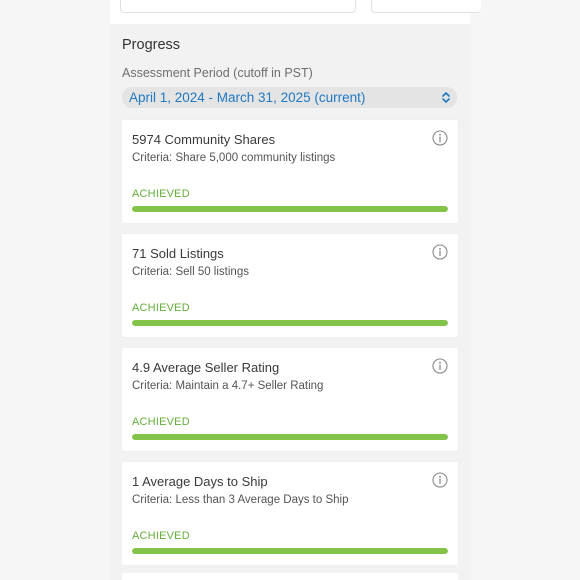  I want to click on assessment-period-select: April 1, 2024 - March 31, 2025 (current), so click(289, 97).